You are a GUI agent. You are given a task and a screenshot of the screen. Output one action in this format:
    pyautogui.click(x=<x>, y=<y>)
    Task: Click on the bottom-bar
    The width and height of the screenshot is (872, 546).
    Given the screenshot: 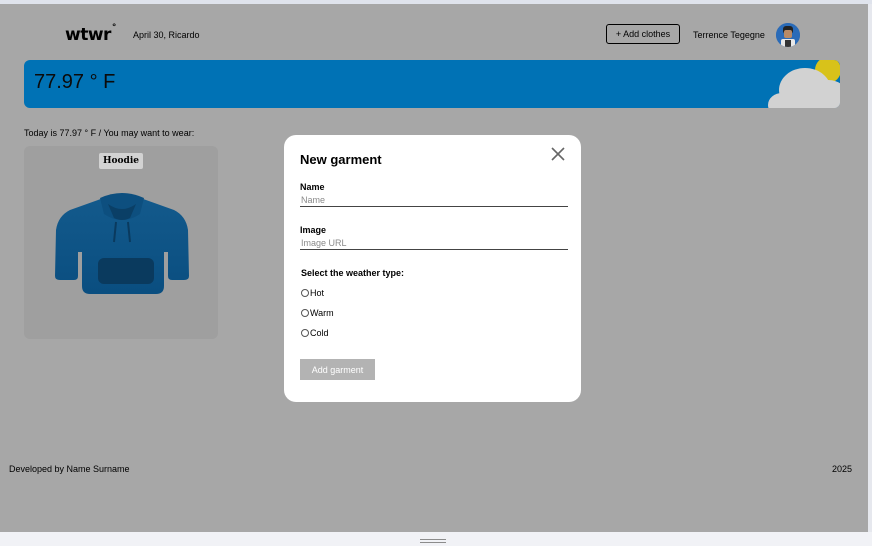 What is the action you would take?
    pyautogui.click(x=436, y=539)
    